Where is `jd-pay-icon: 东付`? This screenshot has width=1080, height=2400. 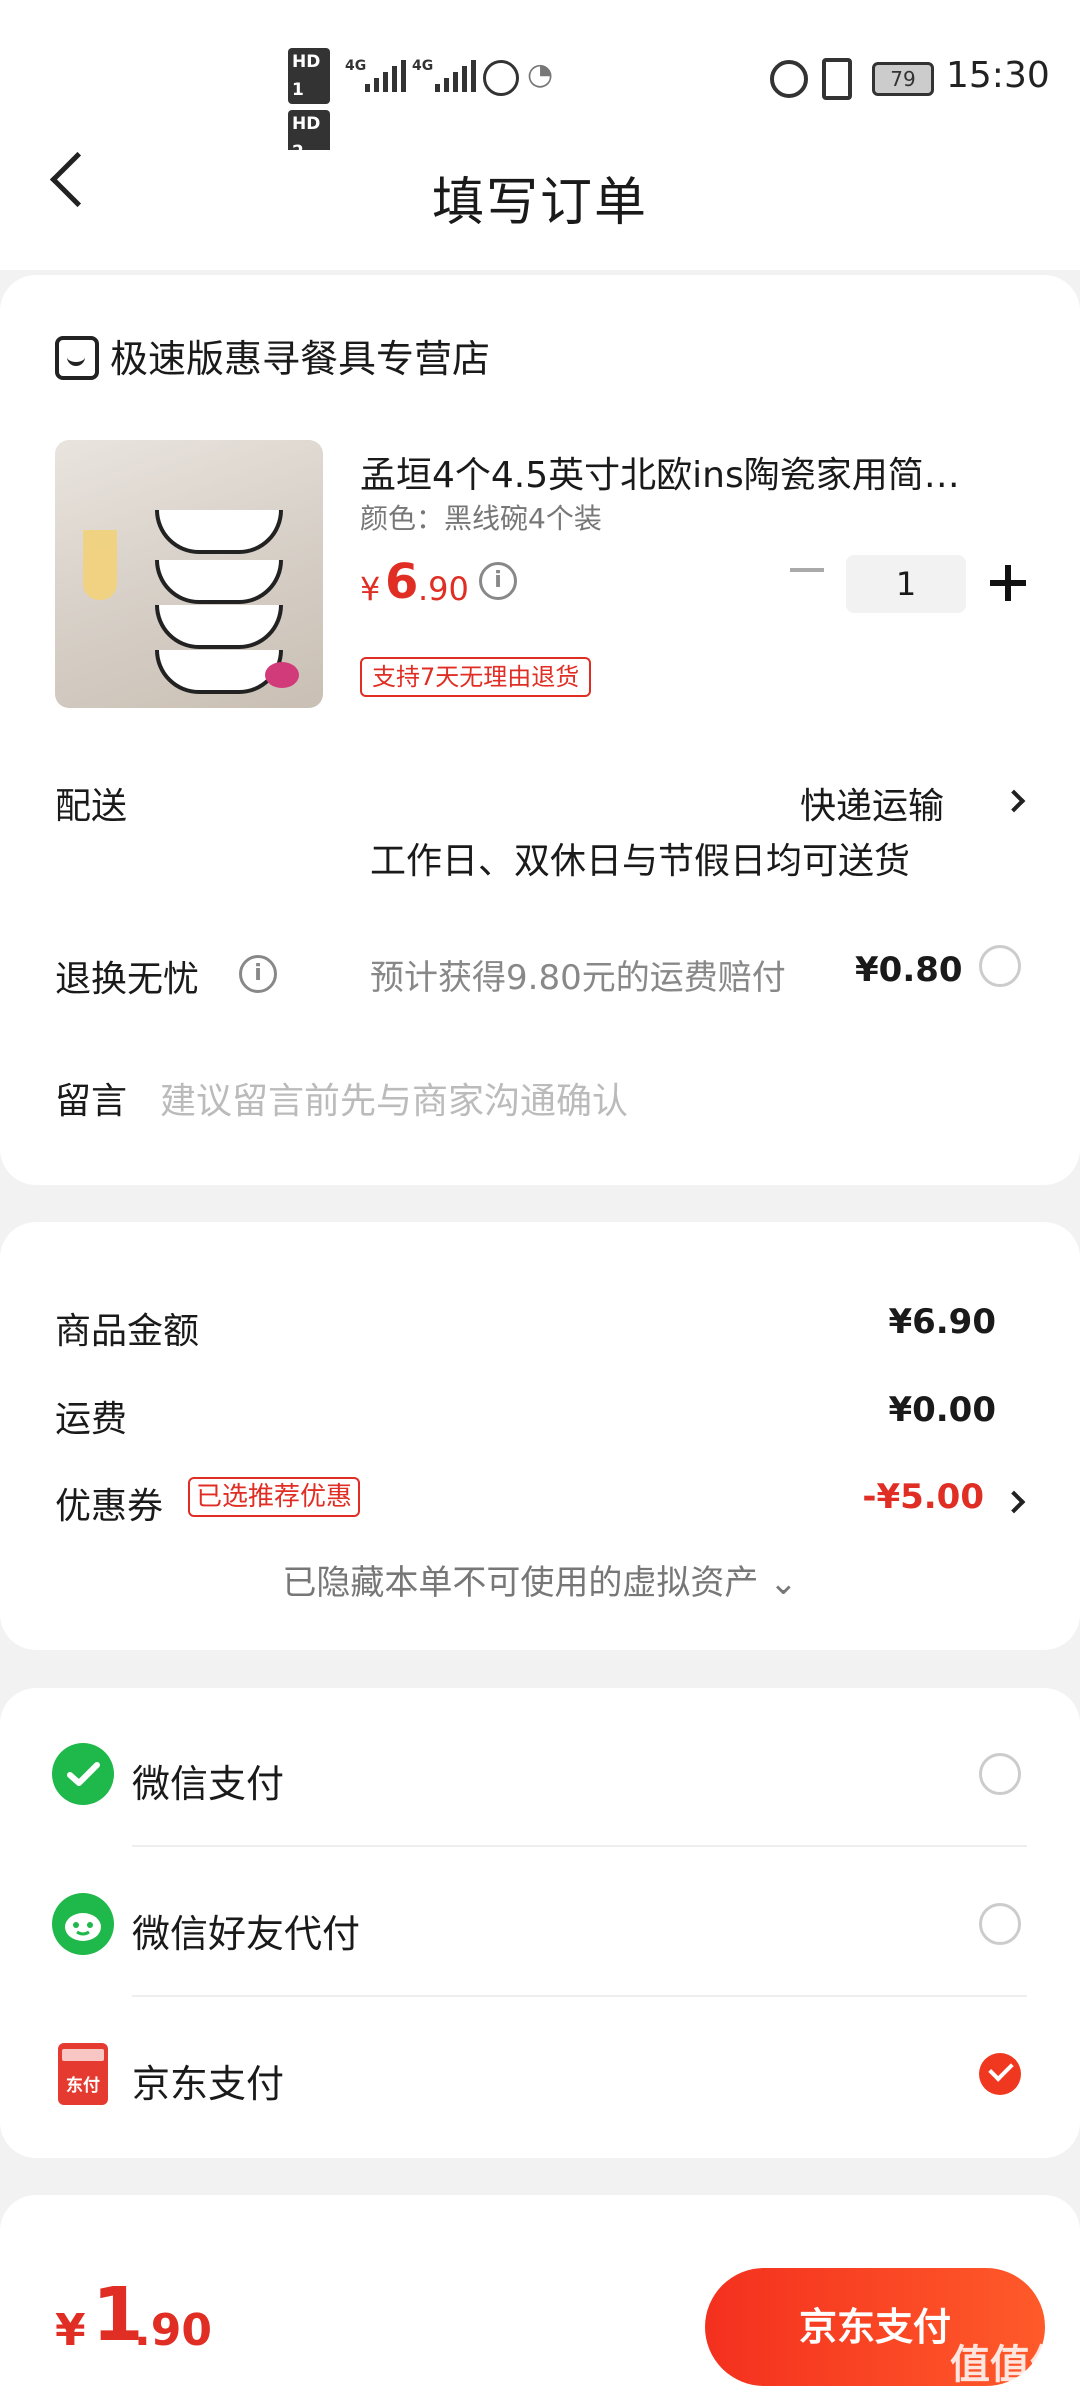
jd-pay-icon: 东付 is located at coordinates (83, 2074).